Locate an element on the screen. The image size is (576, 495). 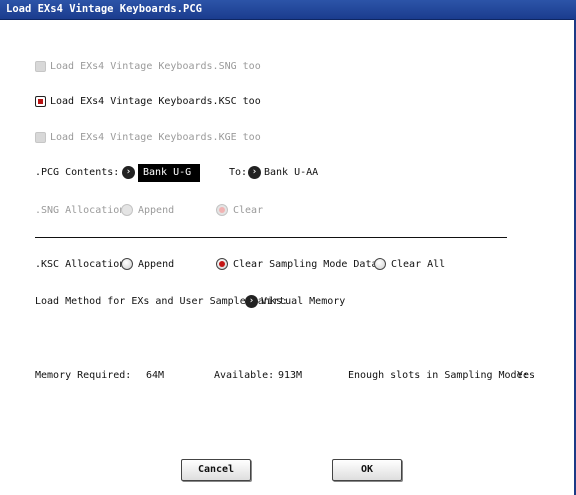
pcg-contents-label: .PCG Contents: is located at coordinates (77, 172).